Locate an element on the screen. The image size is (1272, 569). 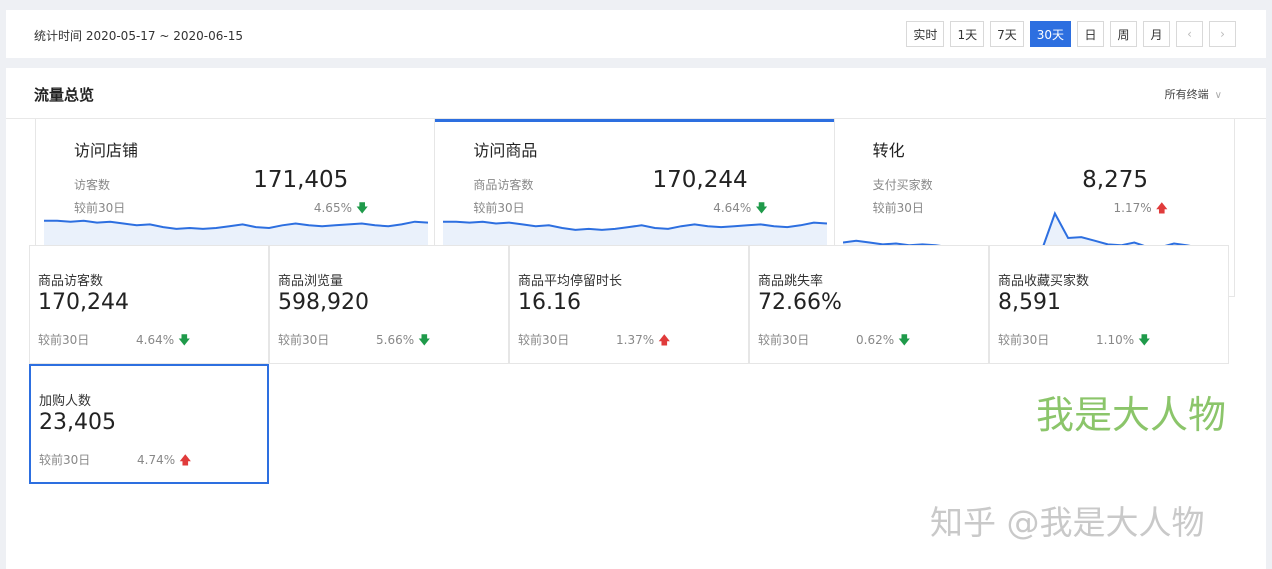
period-selector: 实时 1天 7天 30天 日 周 月 ‹ › is located at coordinates (1071, 34).